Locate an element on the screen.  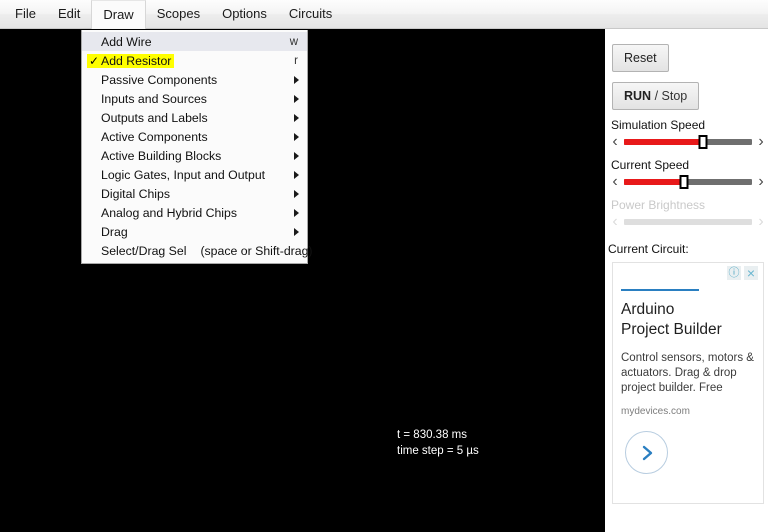
ad-domain-text: mydevices.com is located at coordinates (655, 411).